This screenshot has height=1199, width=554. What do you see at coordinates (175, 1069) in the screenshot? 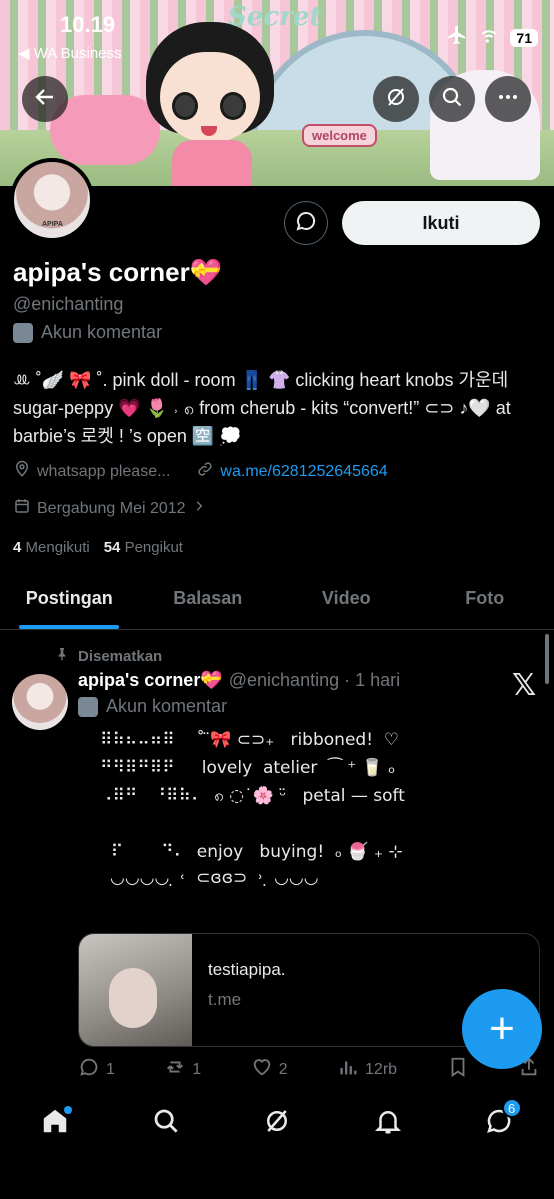
I see `repost-icon` at bounding box center [175, 1069].